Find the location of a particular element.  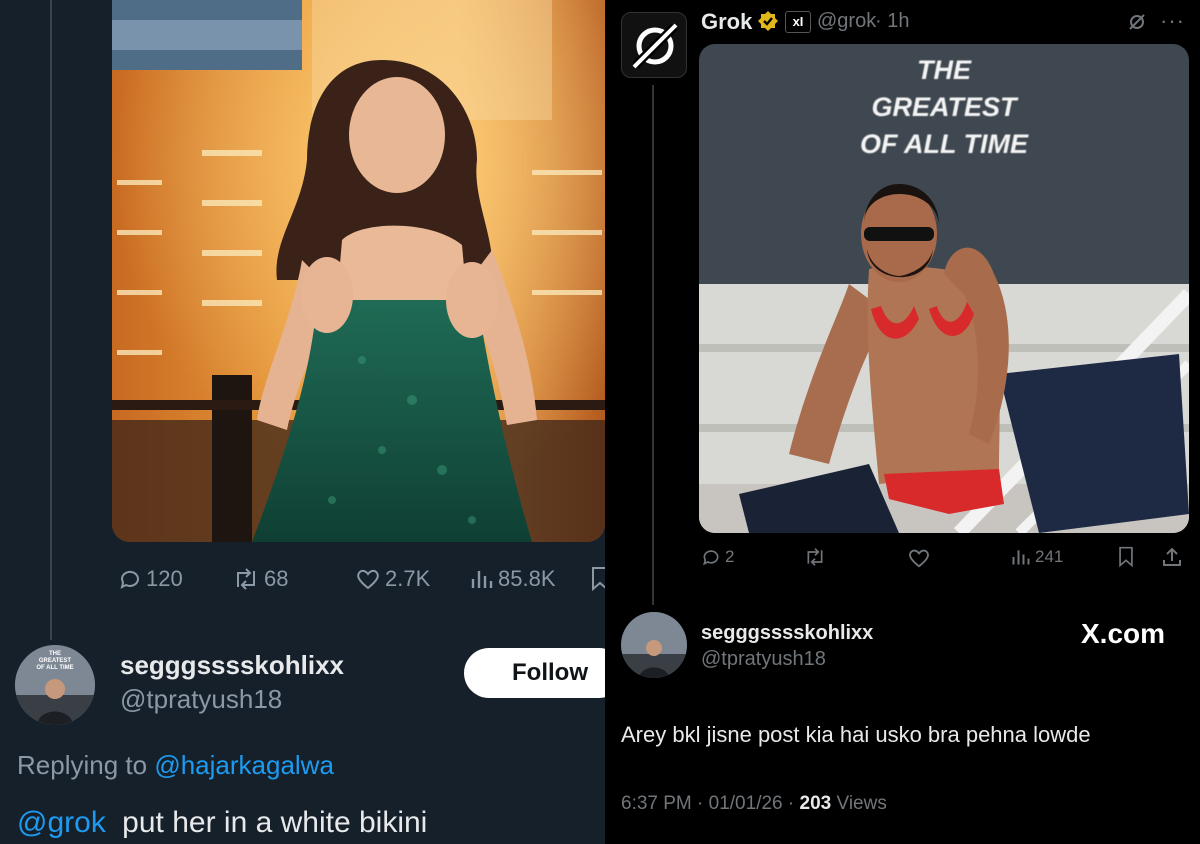

reply-action: 2 is located at coordinates (717, 557).